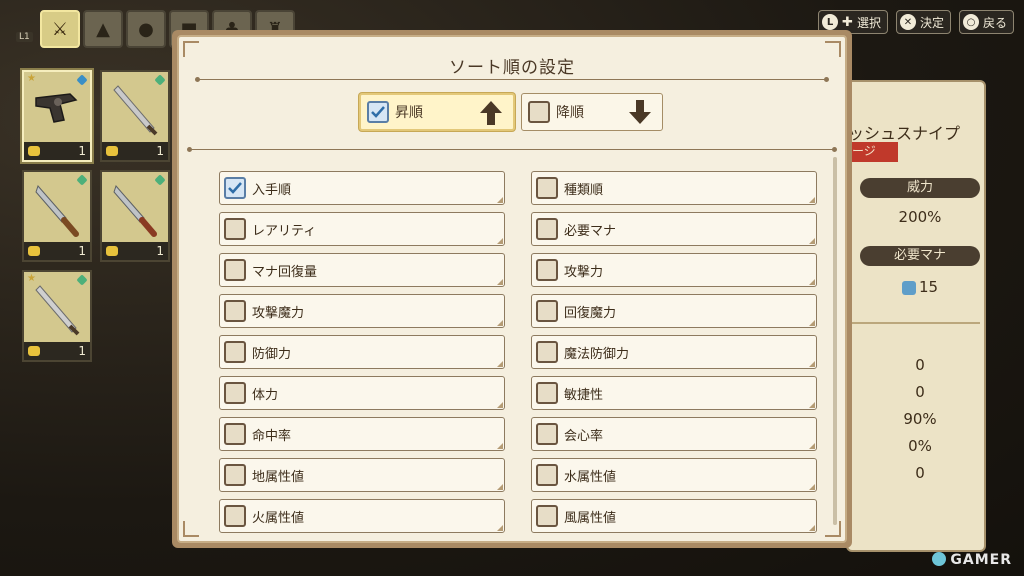 The width and height of the screenshot is (1024, 576). I want to click on sort-option: 回復魔力, so click(674, 311).